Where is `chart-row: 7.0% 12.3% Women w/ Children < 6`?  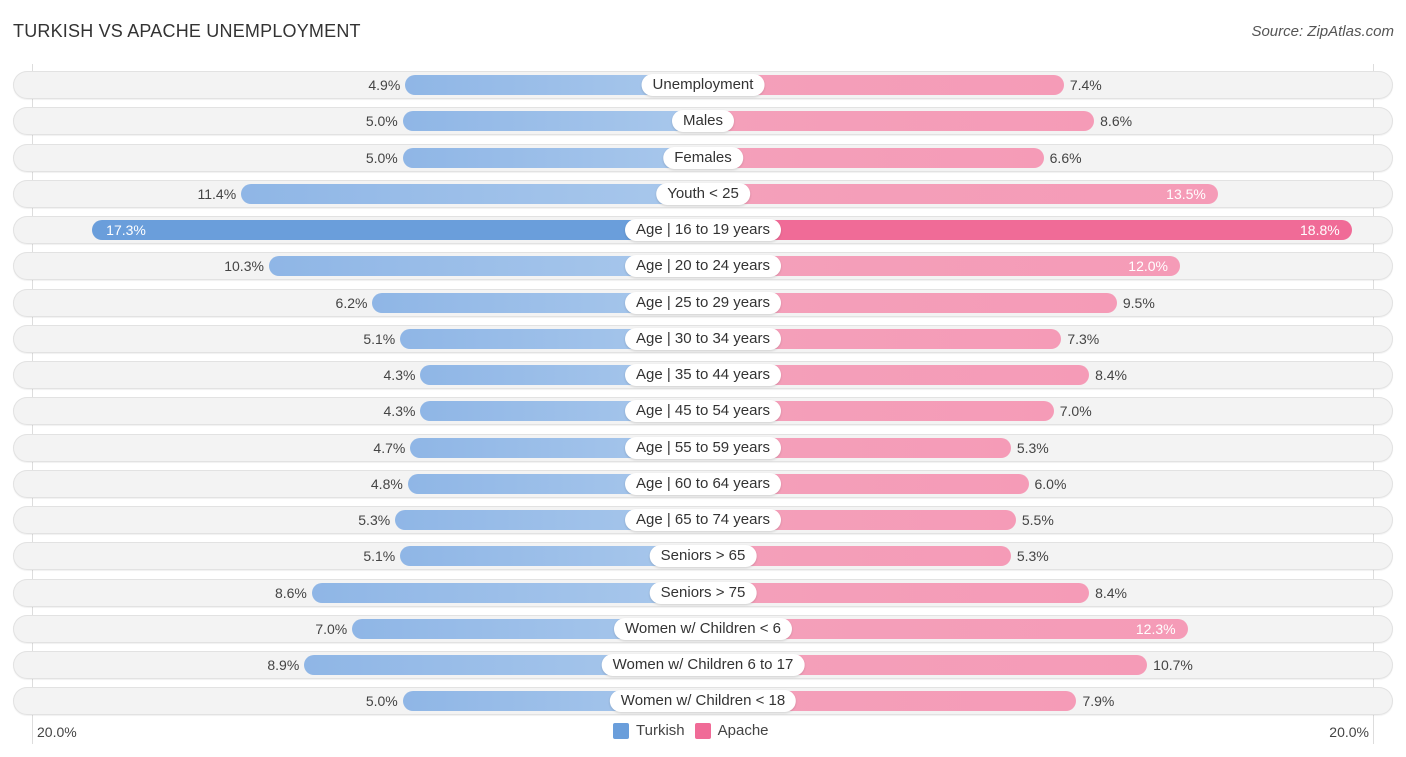 chart-row: 7.0% 12.3% Women w/ Children < 6 is located at coordinates (703, 628).